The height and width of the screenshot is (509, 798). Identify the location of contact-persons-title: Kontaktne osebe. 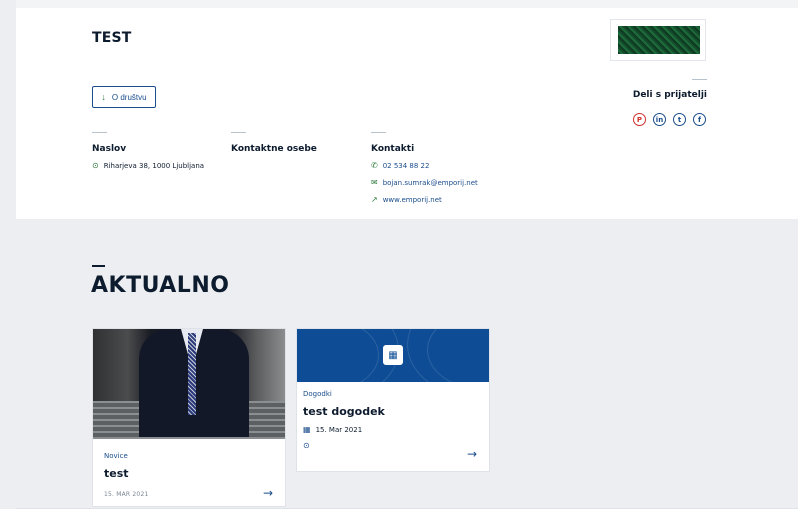
(274, 149).